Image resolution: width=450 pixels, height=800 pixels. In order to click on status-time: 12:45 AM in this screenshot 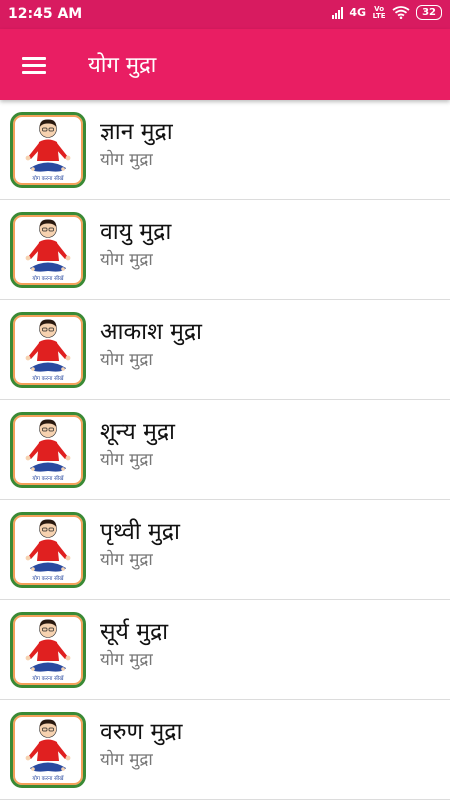, I will do `click(45, 14)`.